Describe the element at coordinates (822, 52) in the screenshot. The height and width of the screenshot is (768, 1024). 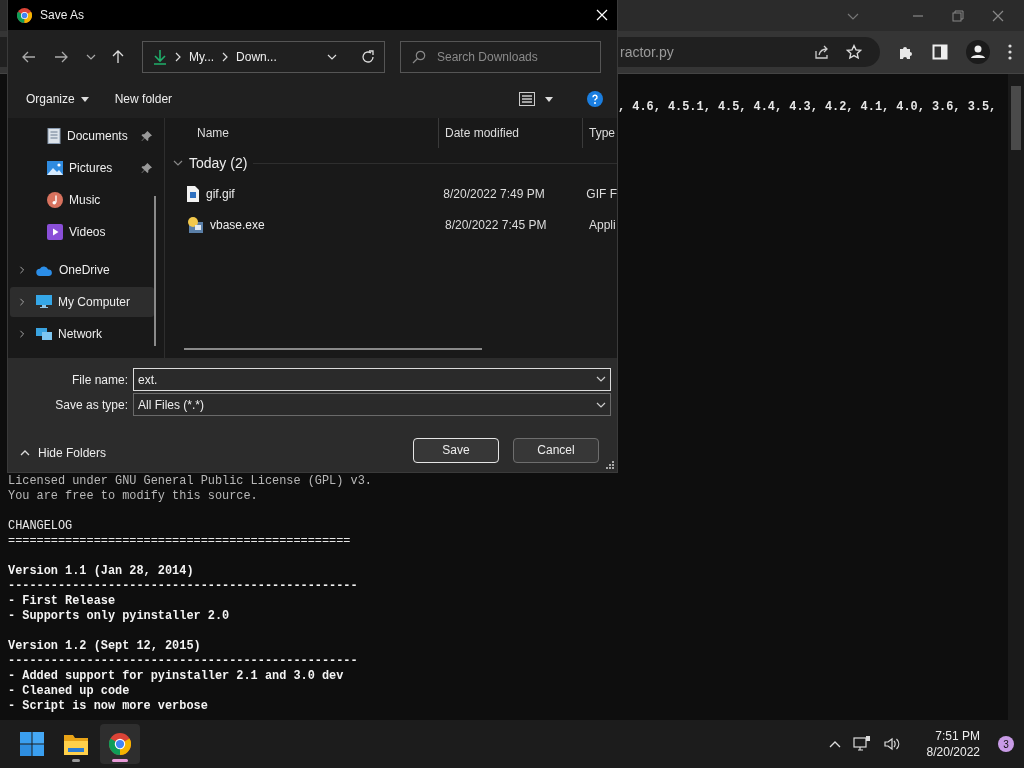
I see `share-icon` at that location.